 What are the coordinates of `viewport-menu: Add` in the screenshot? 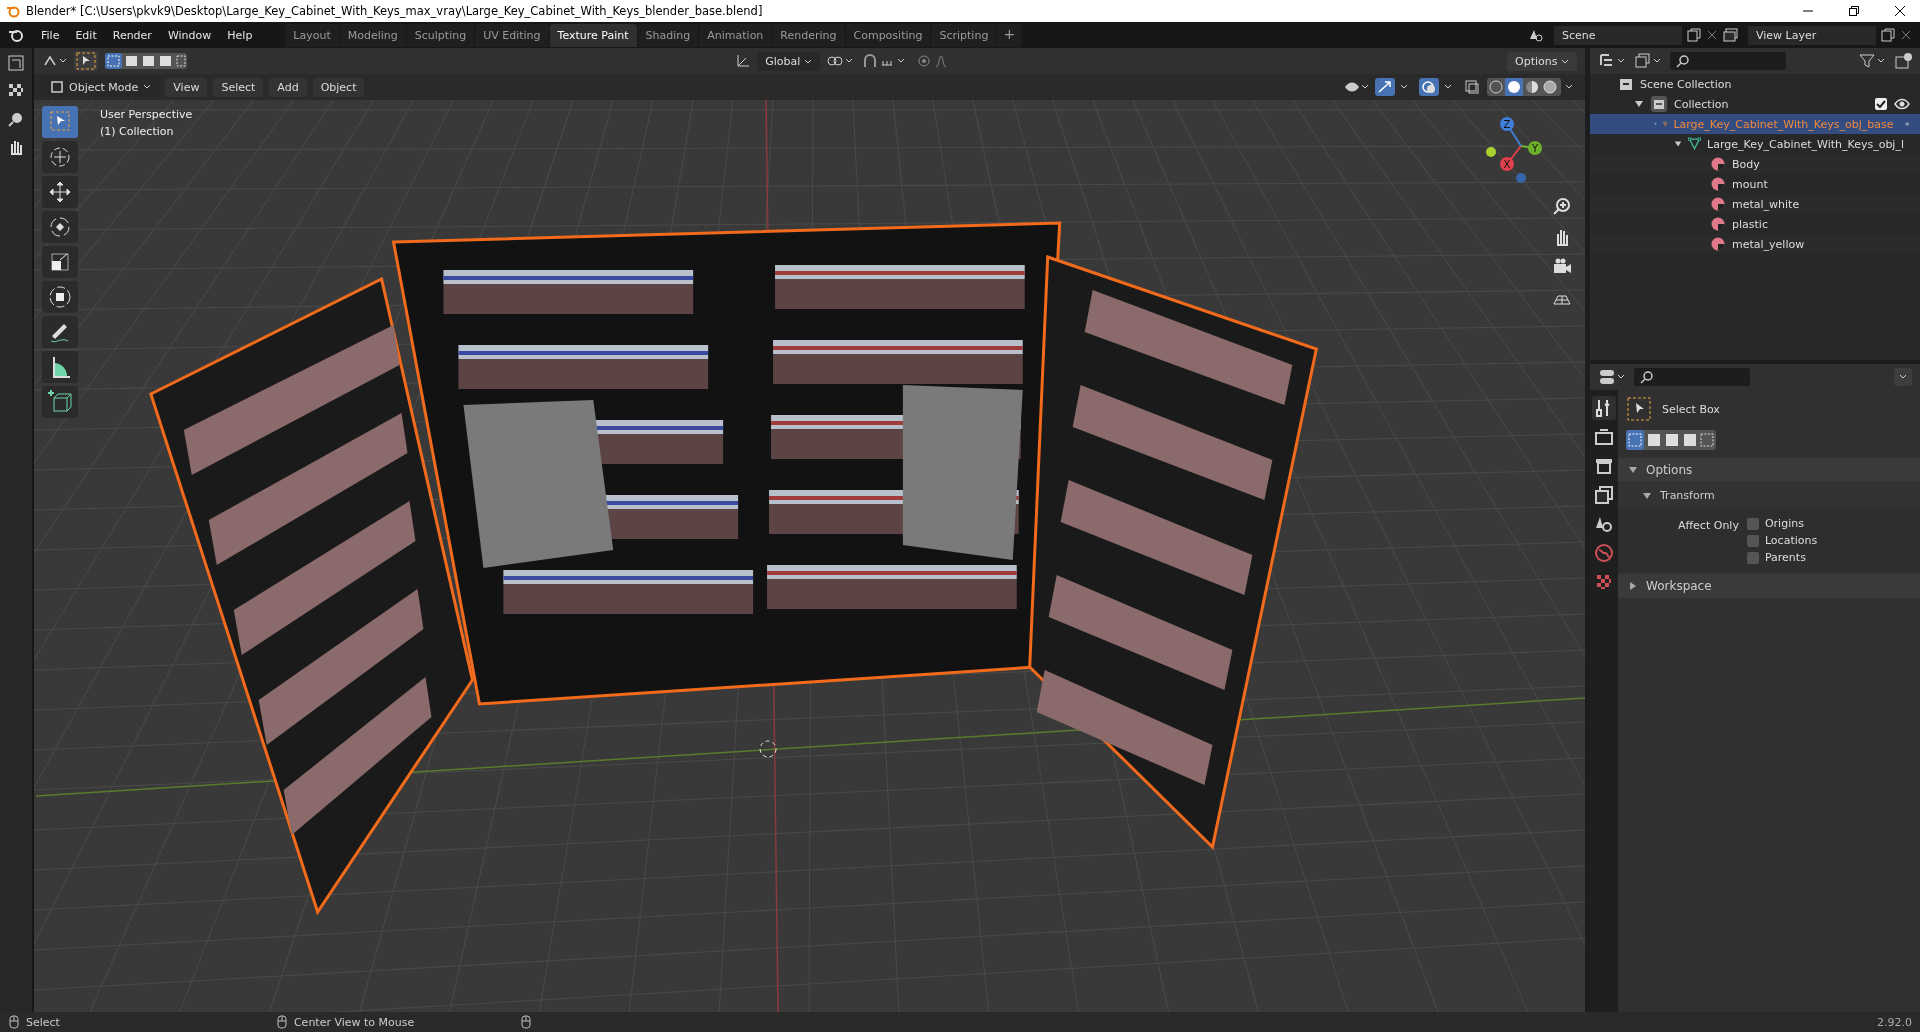 It's located at (288, 87).